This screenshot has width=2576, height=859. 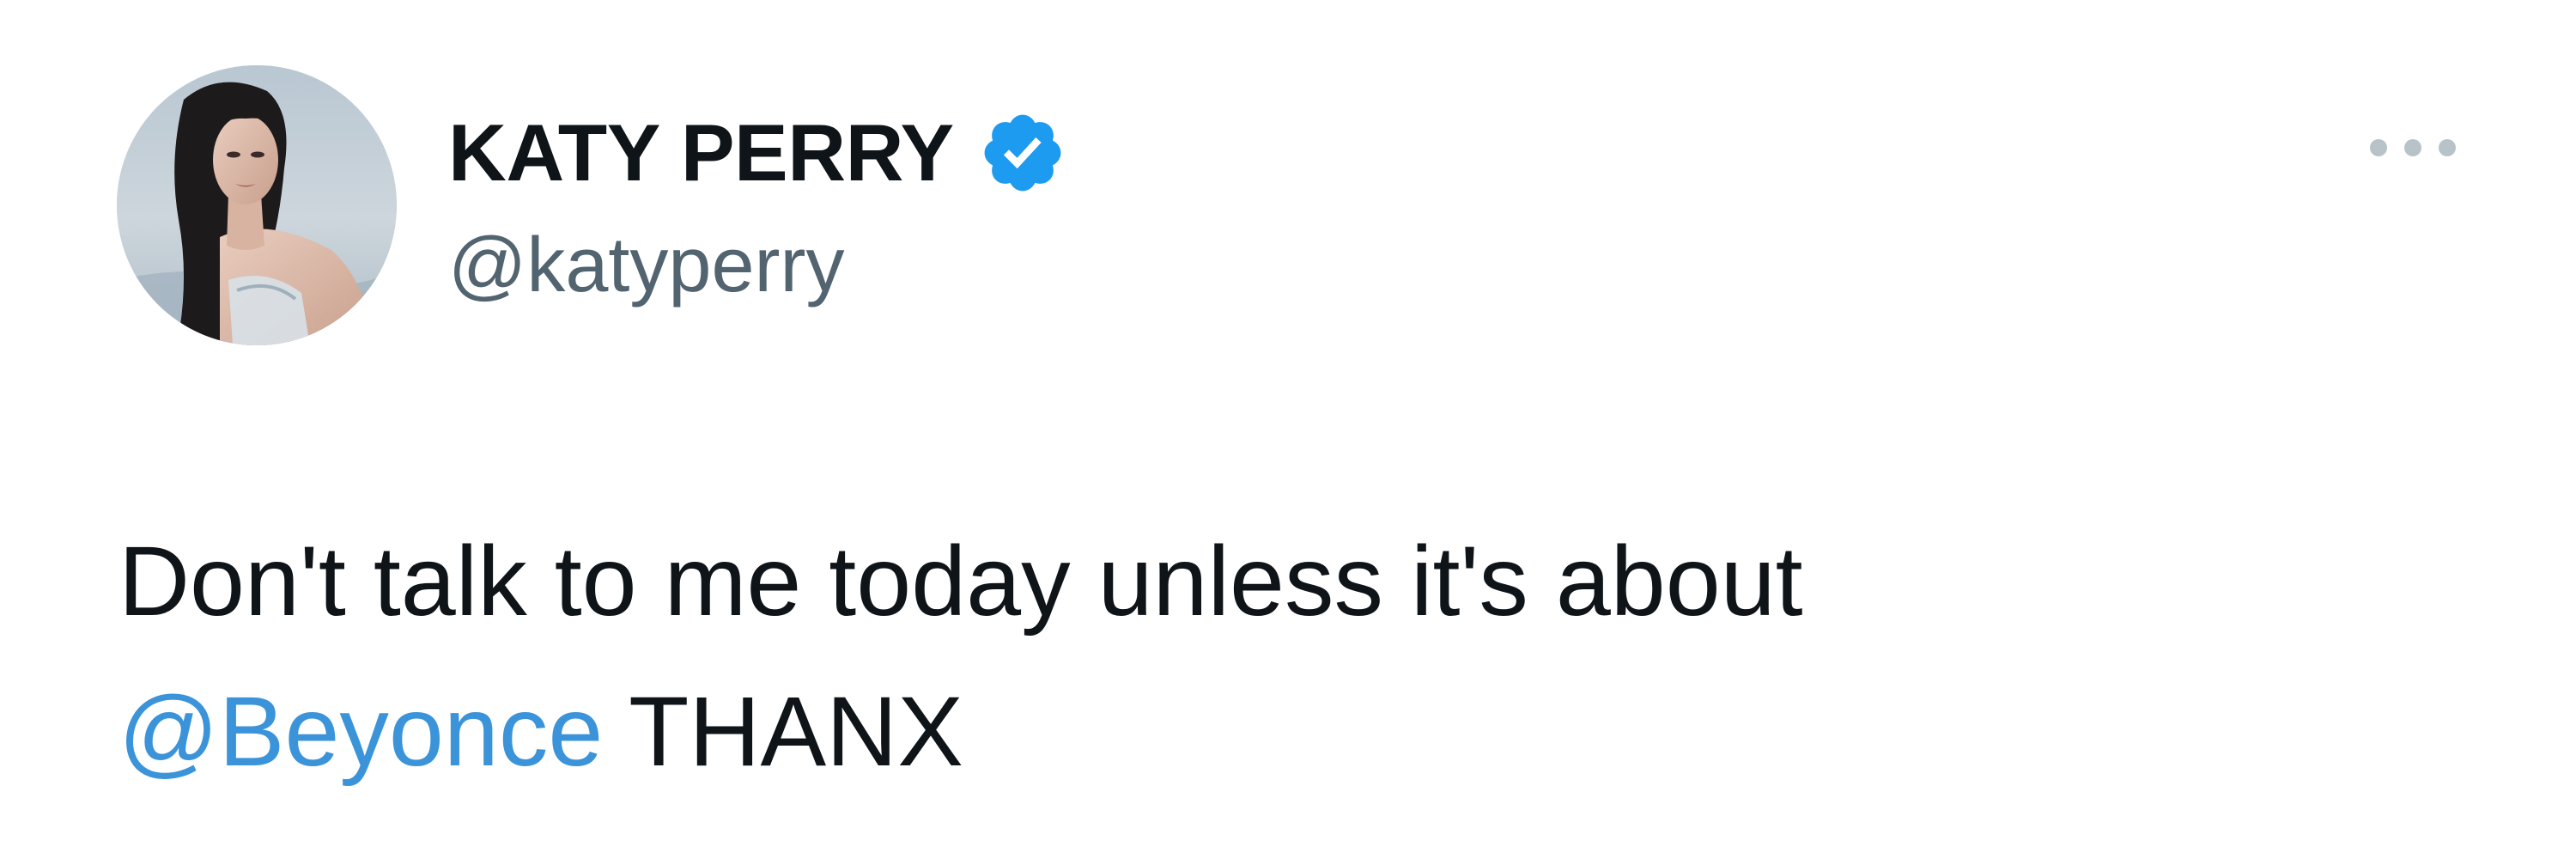 I want to click on avatar, so click(x=257, y=205).